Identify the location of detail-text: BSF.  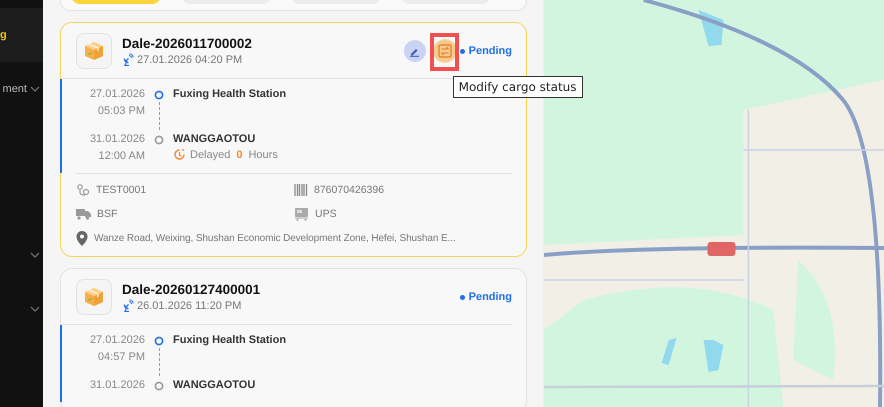
(107, 214).